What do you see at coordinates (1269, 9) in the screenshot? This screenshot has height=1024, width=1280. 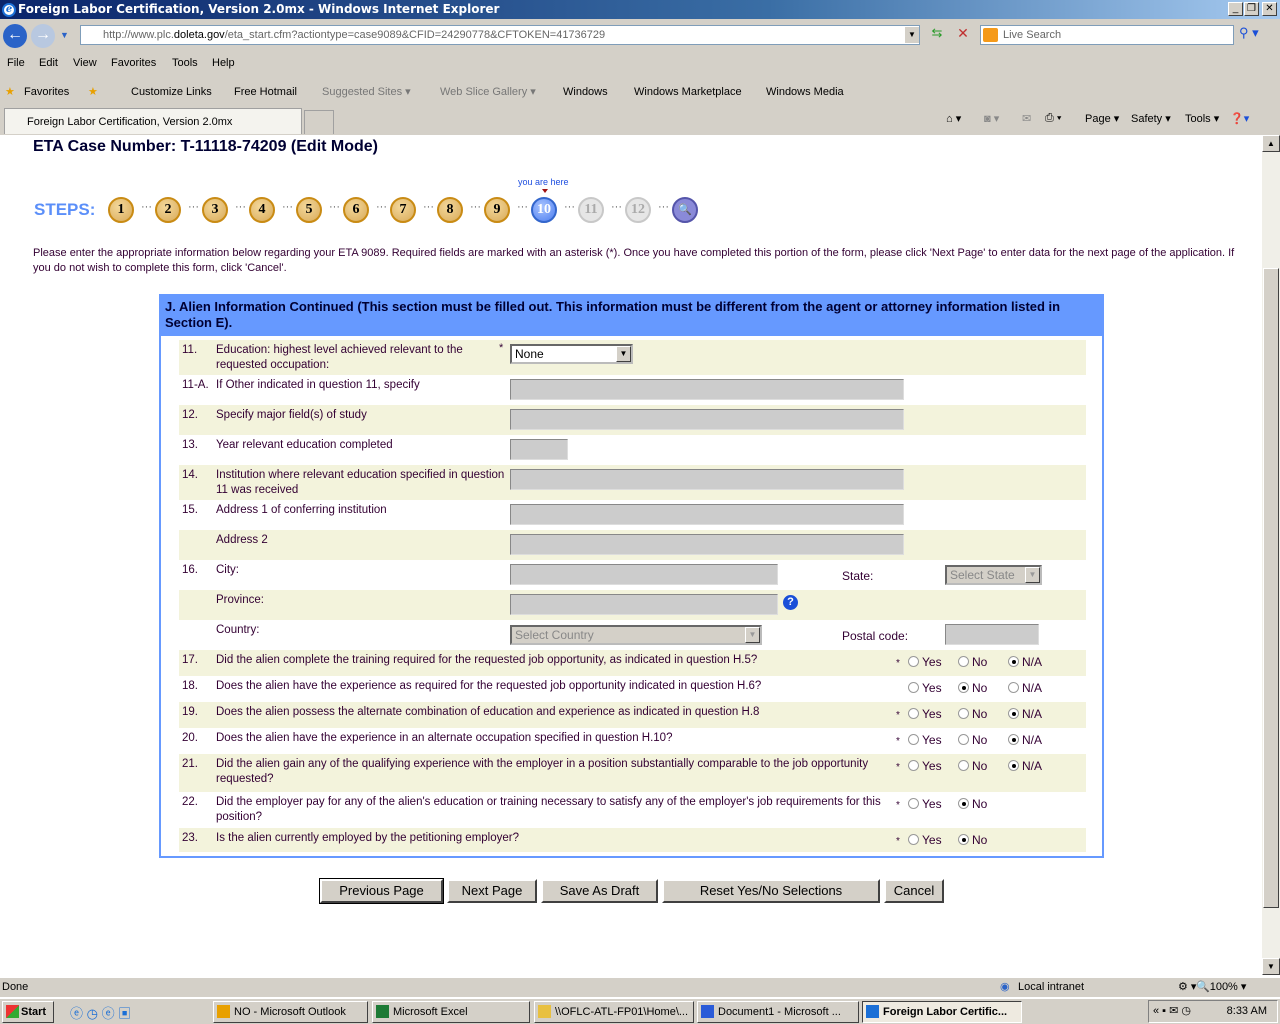 I see `close-window-button: ✕` at bounding box center [1269, 9].